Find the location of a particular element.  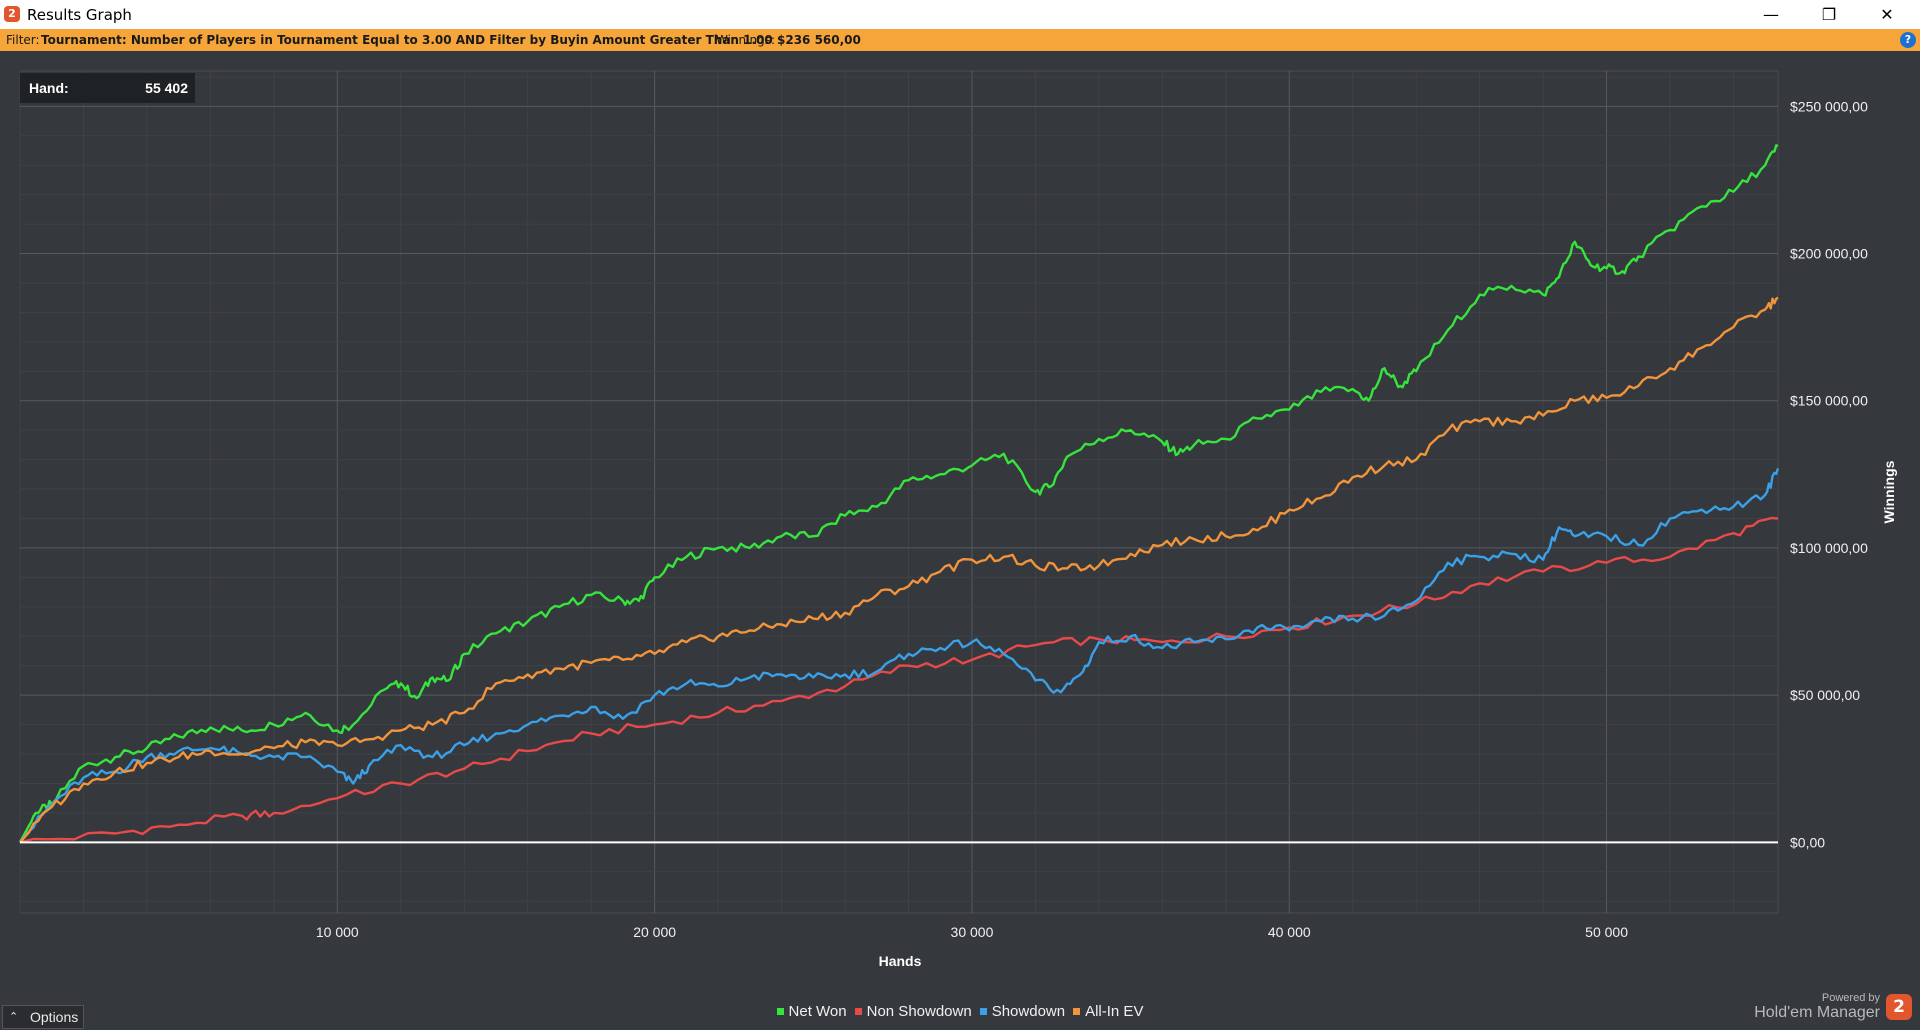

powered-by: Powered by Hold'em Manager is located at coordinates (1817, 1007).